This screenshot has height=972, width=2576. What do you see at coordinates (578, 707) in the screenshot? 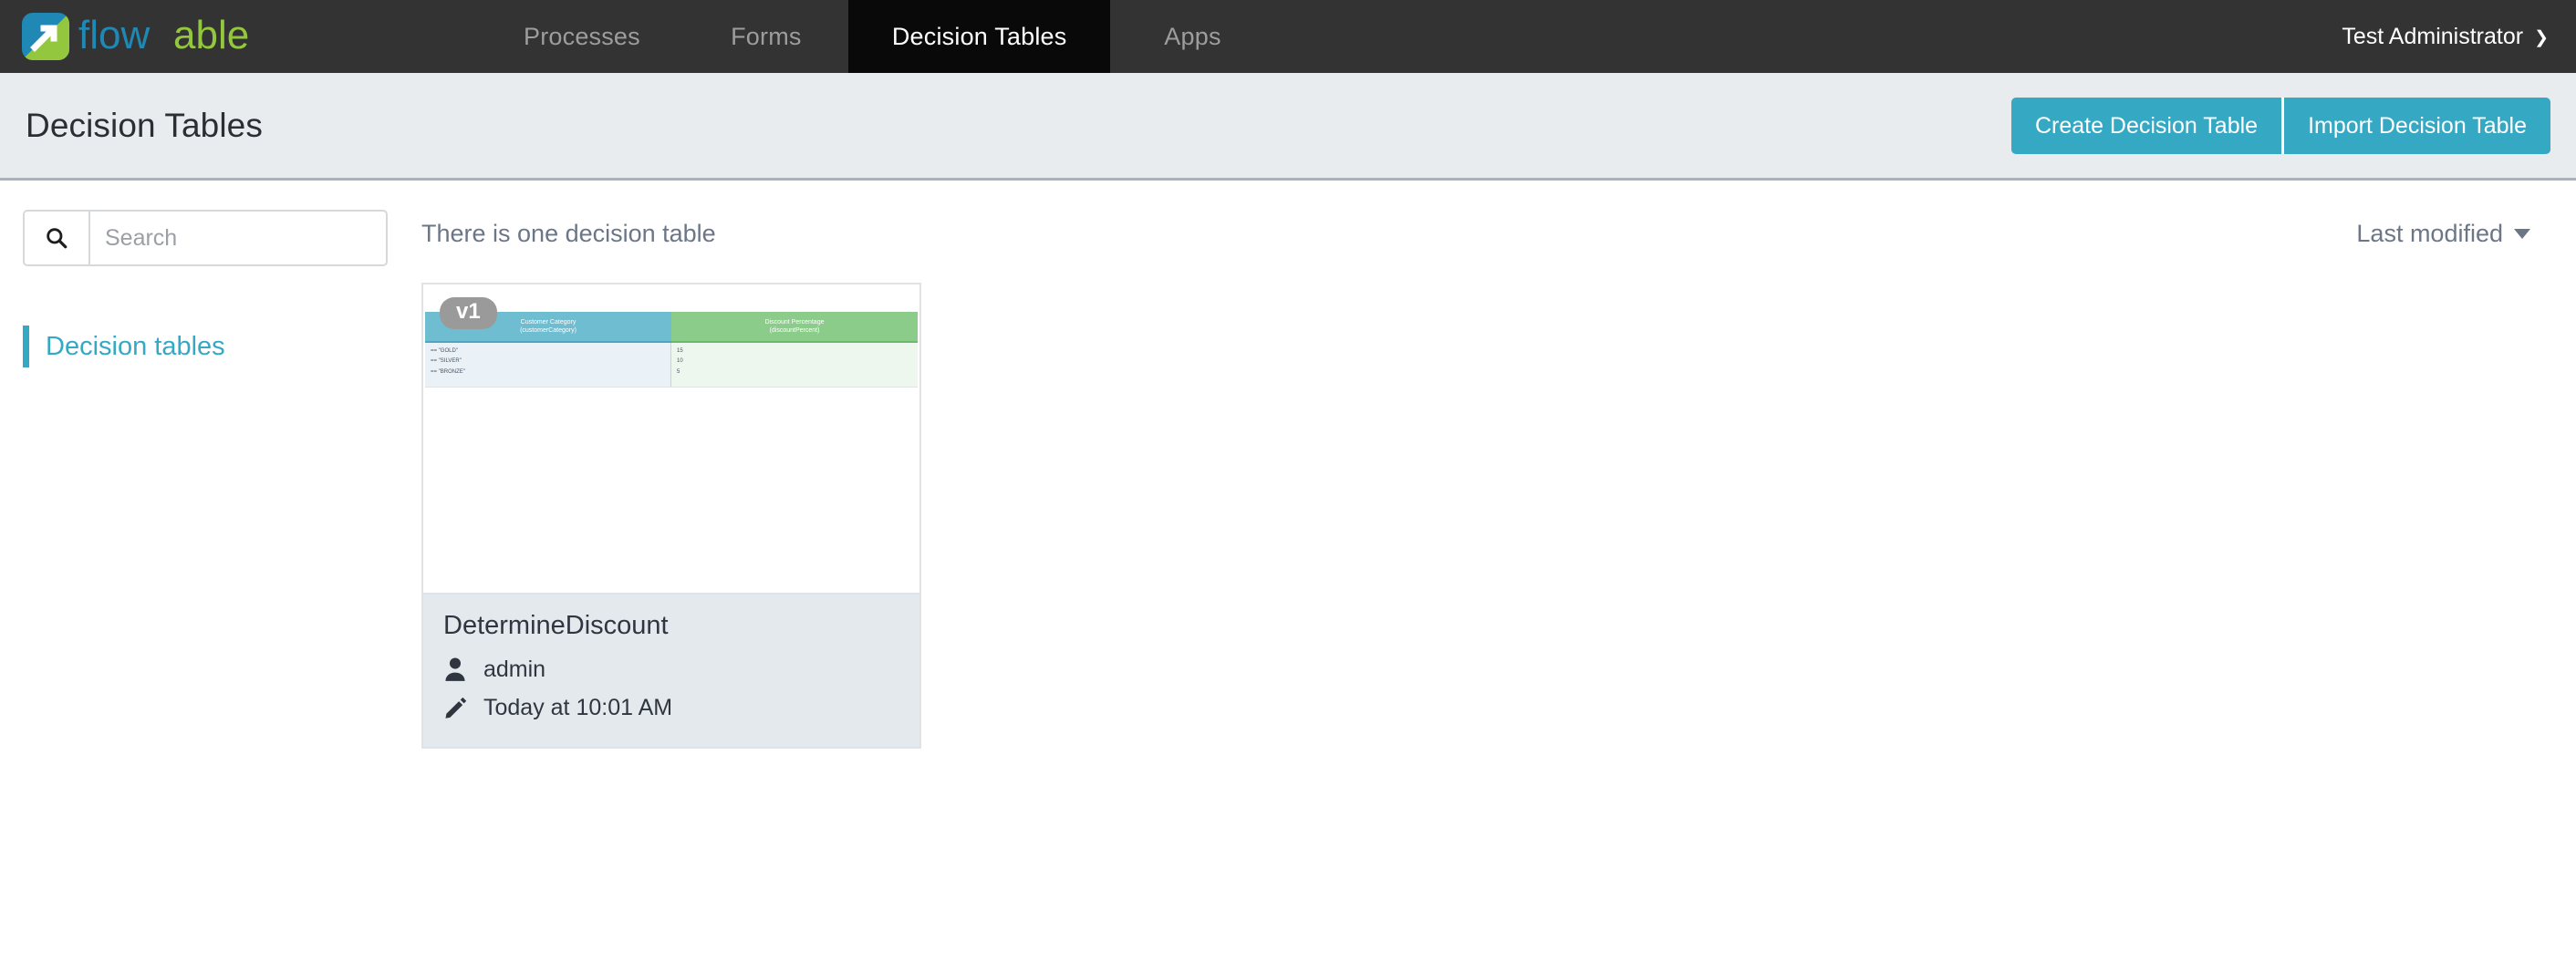
I see `decision-table-modified: Today at 10:01 AM` at bounding box center [578, 707].